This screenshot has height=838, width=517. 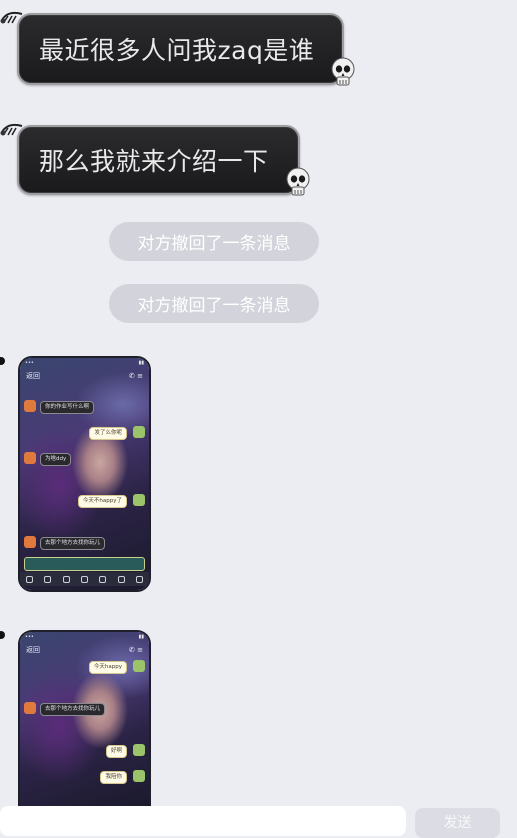 I want to click on screenshot-bubble: 你的作业写什么啊, so click(x=67, y=407).